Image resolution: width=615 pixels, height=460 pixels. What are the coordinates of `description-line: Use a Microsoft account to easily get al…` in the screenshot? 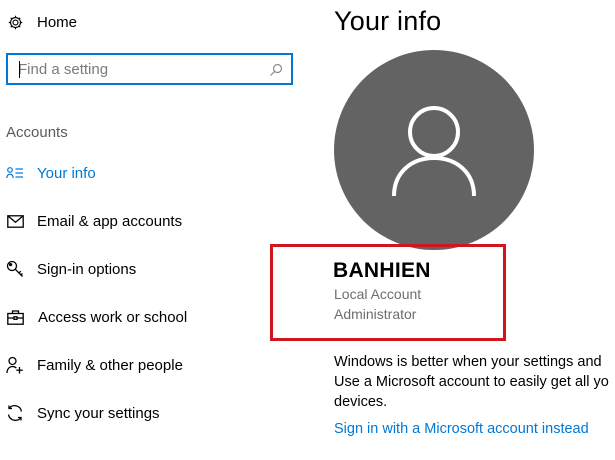 It's located at (471, 382).